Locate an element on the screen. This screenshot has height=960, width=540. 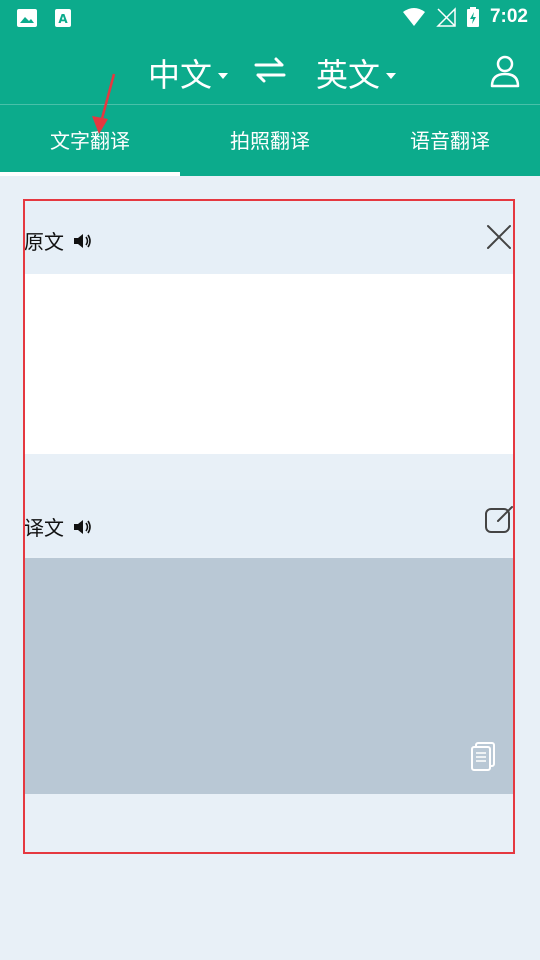
battery-charging-icon is located at coordinates (472, 17).